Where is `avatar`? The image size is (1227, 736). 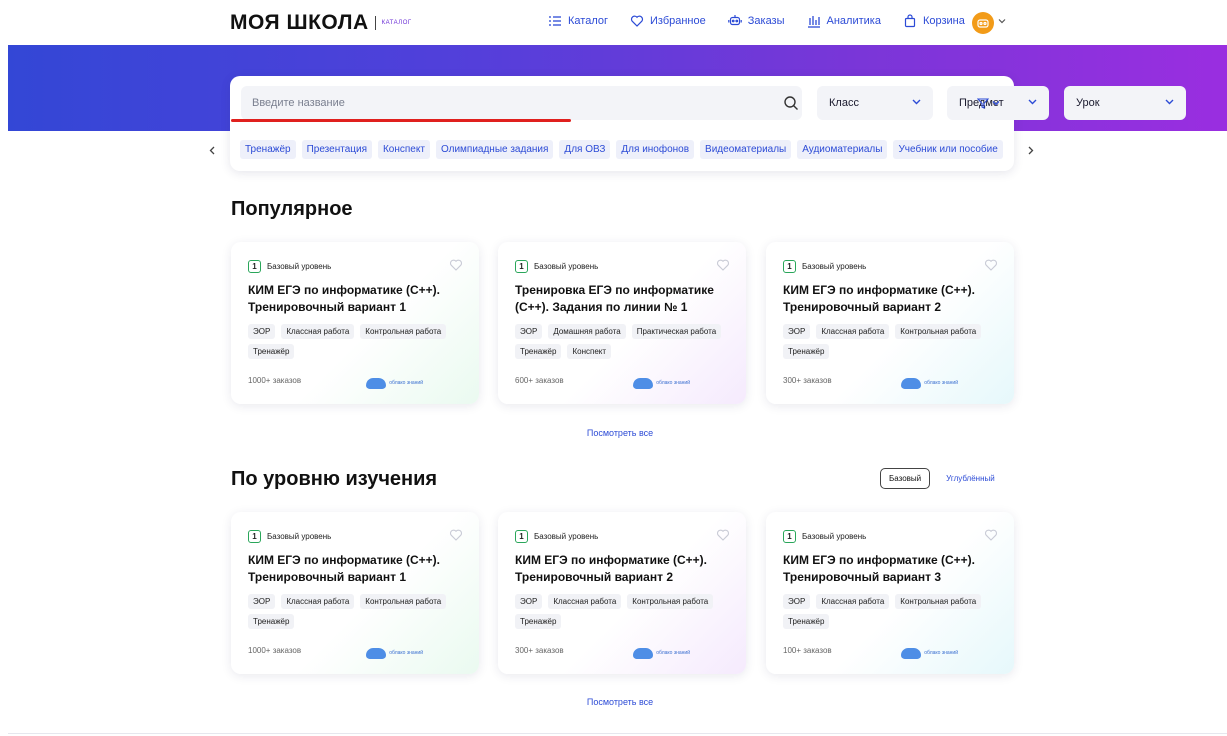
avatar is located at coordinates (983, 23).